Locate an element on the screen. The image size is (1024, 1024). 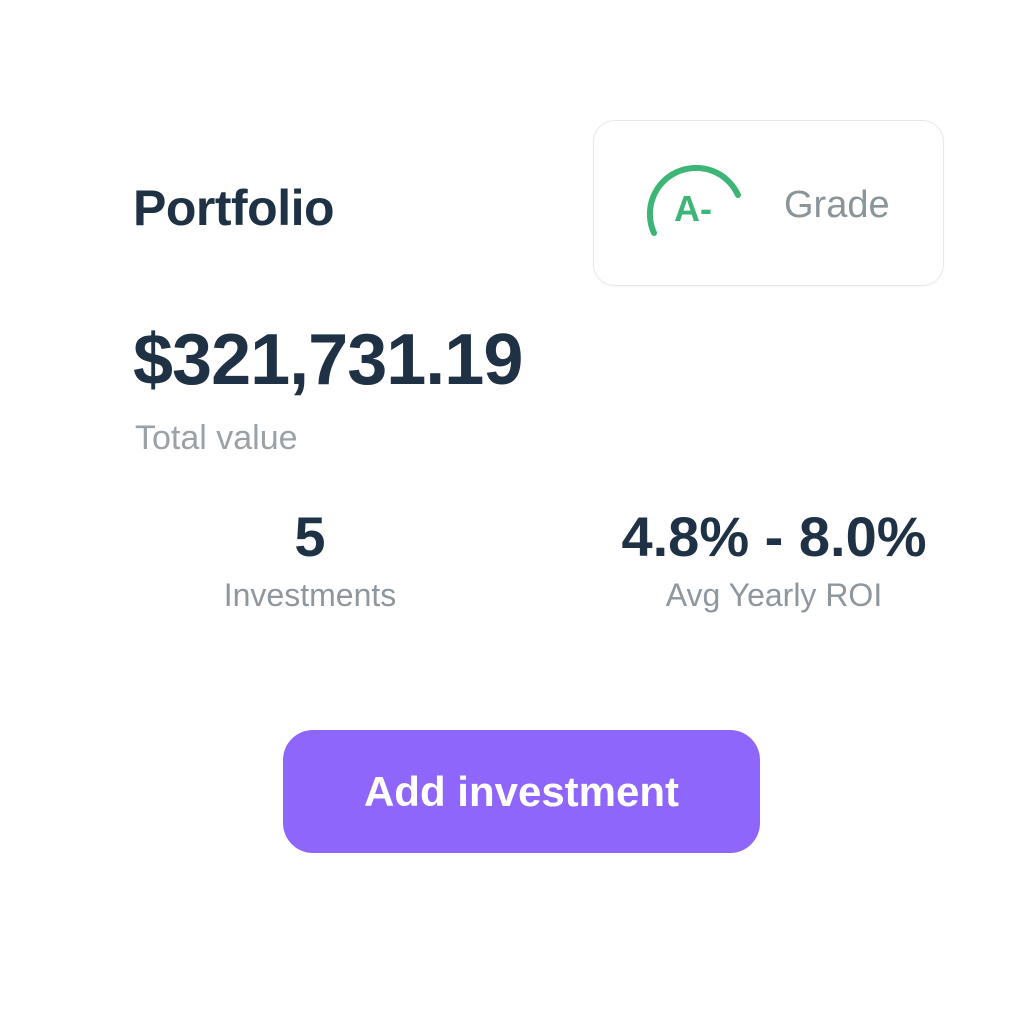
roi-stat: 4.8% - 8.0% Avg Yearly ROI is located at coordinates (774, 559).